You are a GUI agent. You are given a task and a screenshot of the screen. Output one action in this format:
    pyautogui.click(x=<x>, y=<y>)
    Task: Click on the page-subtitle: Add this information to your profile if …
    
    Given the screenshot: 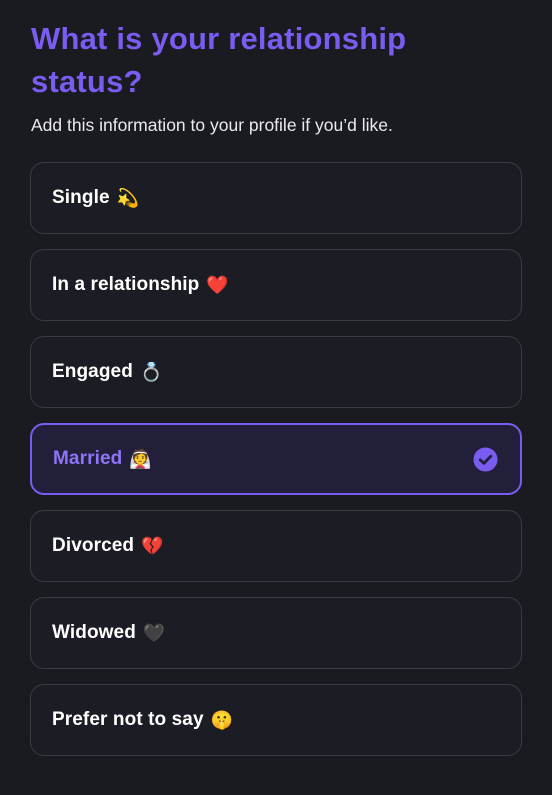 What is the action you would take?
    pyautogui.click(x=212, y=125)
    